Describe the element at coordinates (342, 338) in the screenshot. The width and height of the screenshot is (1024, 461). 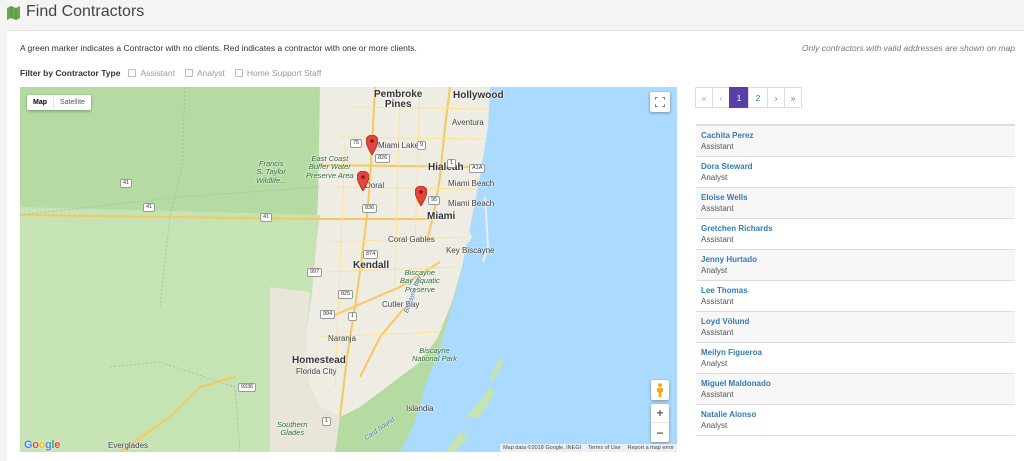
I see `place-label: Naranja` at that location.